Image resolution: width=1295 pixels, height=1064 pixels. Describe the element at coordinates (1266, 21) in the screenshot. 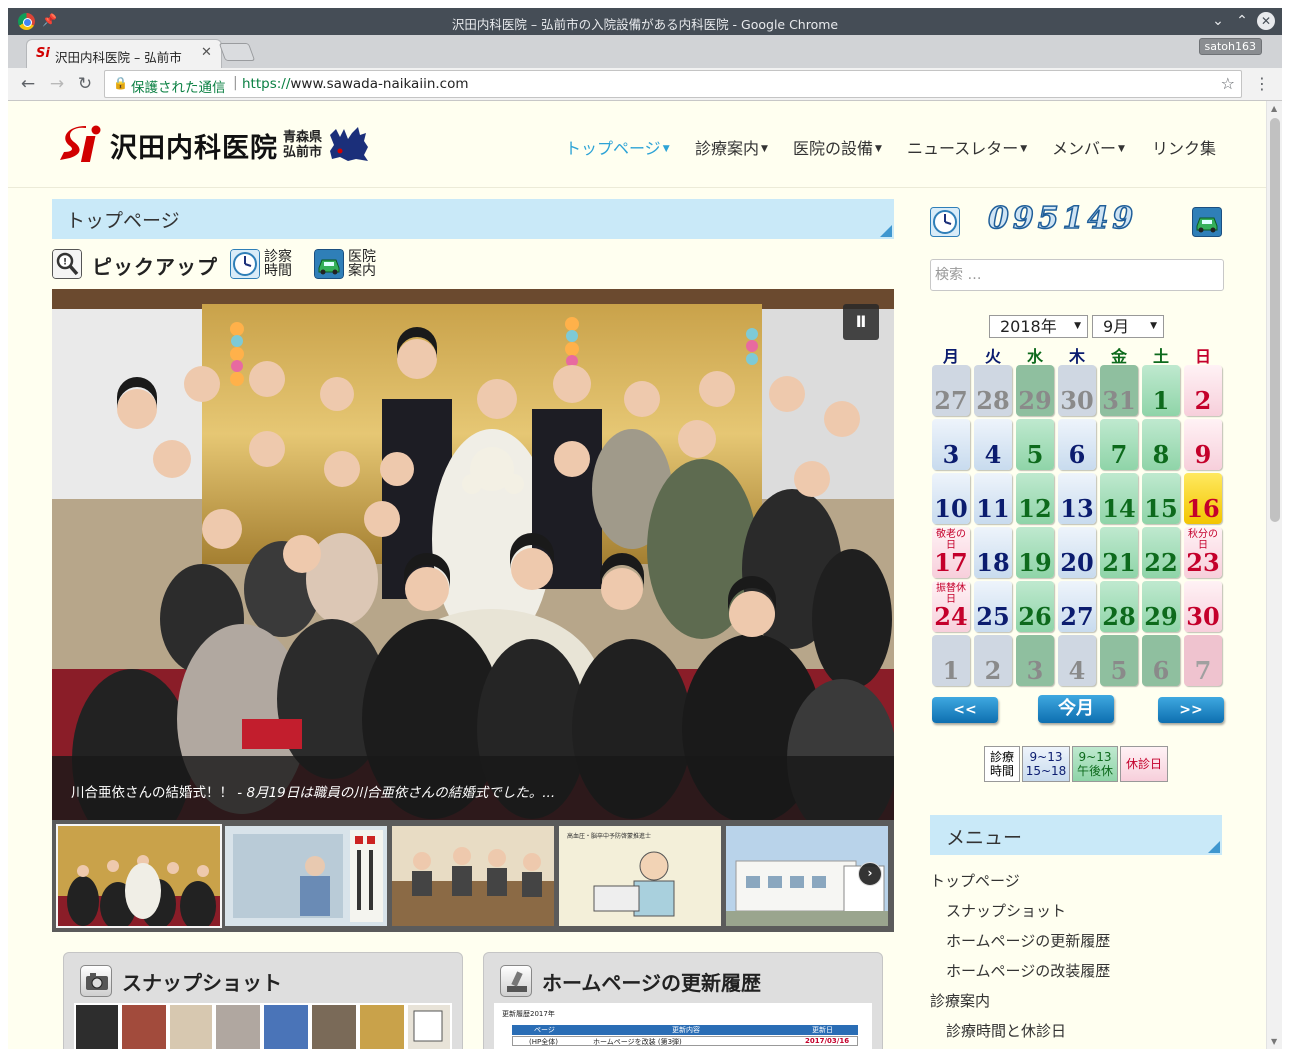

I see `close-window-icon: ✕` at that location.